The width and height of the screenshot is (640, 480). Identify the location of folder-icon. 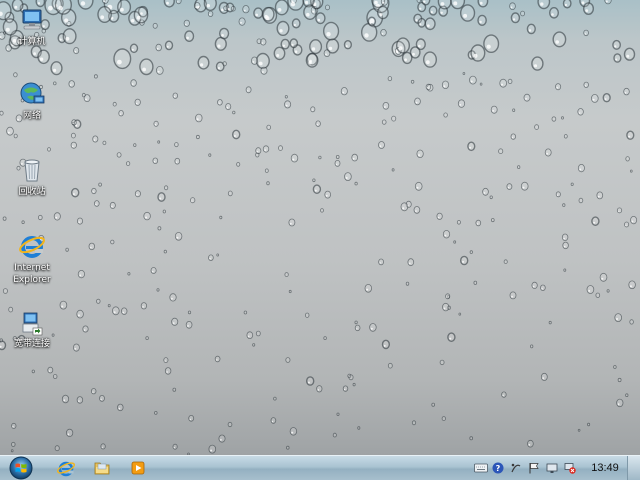
(102, 468).